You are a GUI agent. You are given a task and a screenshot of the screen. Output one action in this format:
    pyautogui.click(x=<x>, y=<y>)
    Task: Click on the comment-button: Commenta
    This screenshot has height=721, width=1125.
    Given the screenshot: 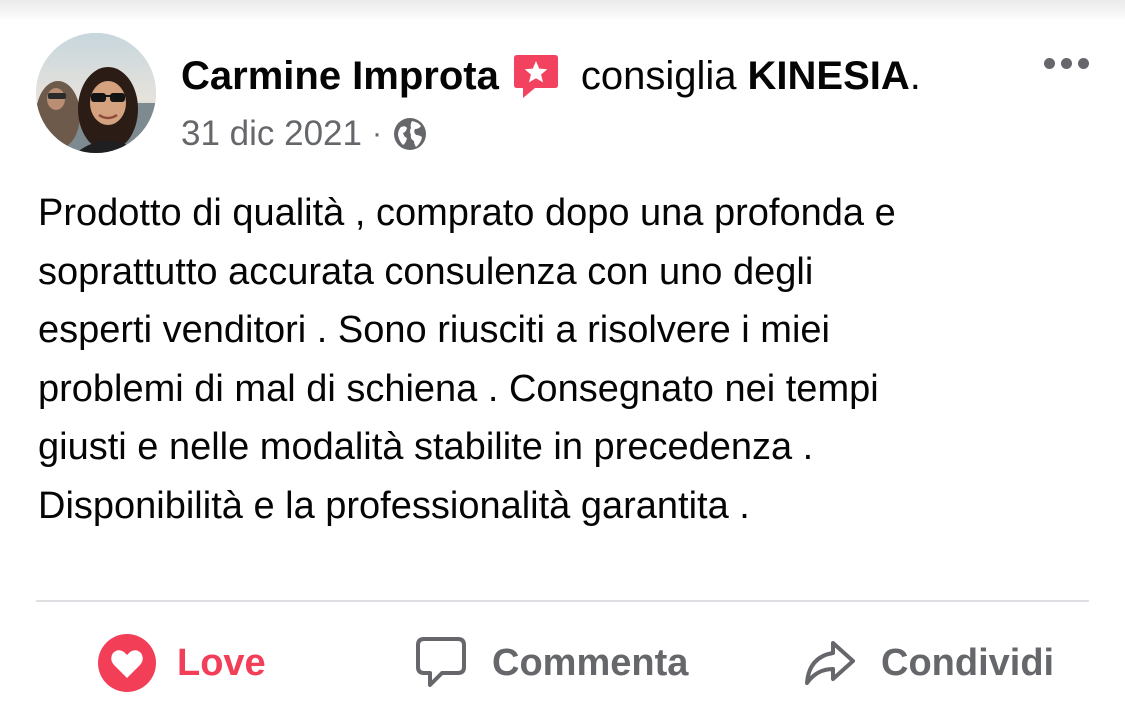 What is the action you would take?
    pyautogui.click(x=551, y=663)
    